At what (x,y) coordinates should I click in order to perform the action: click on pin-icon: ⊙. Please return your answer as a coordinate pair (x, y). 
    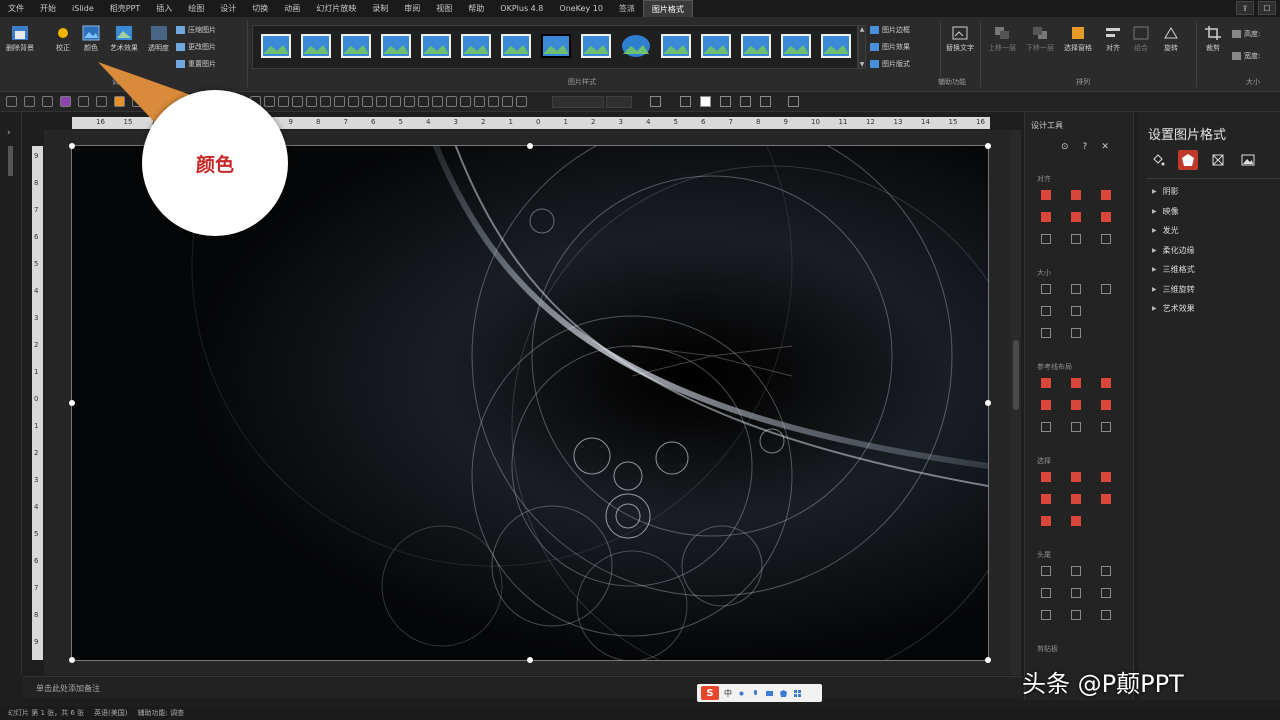
    Looking at the image, I should click on (1065, 147).